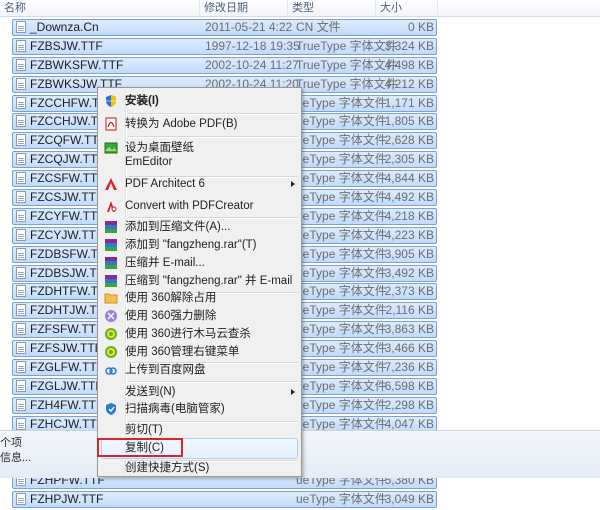 This screenshot has width=600, height=510. What do you see at coordinates (249, 27) in the screenshot?
I see `file-date: 2011-05-21 4:22` at bounding box center [249, 27].